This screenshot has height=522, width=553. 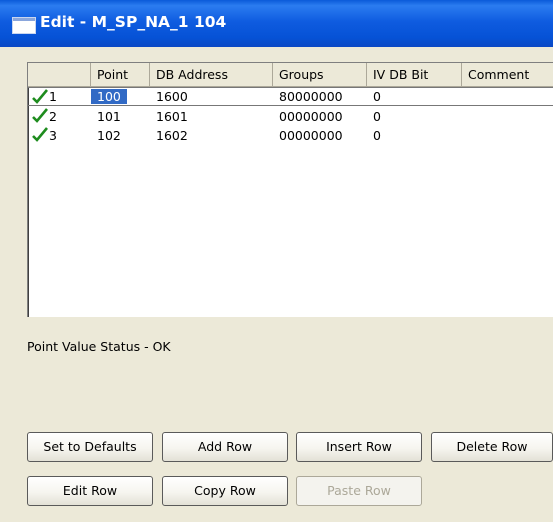 I want to click on edit-row-button: Edit Row, so click(x=90, y=491).